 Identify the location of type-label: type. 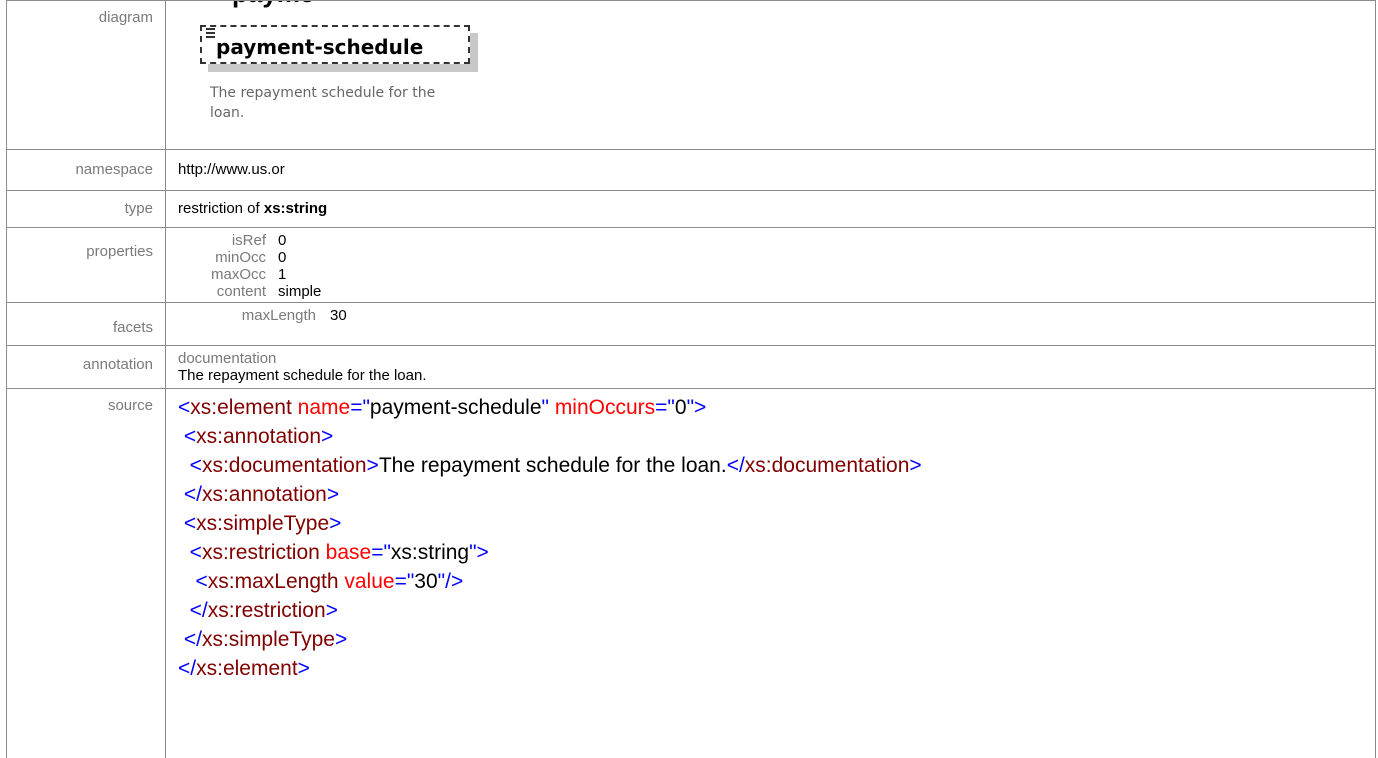
(86, 209).